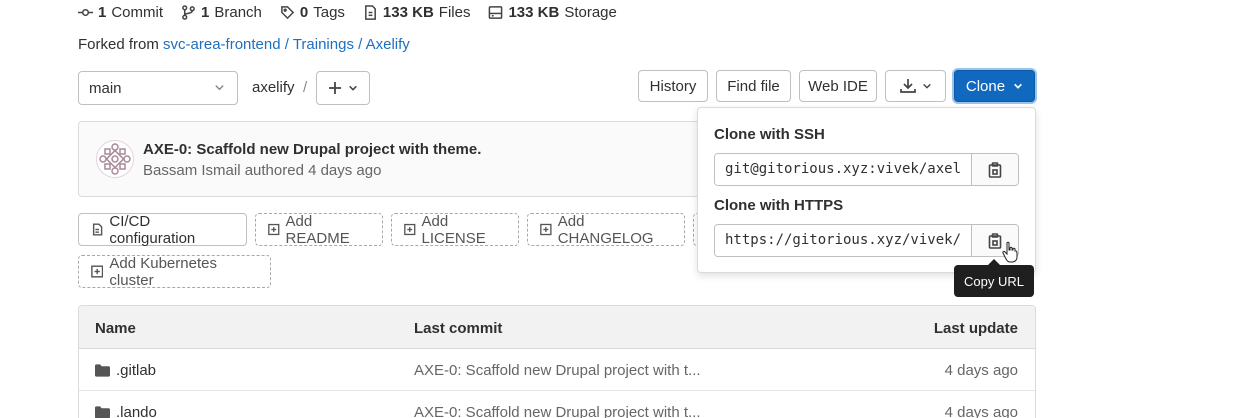 The width and height of the screenshot is (1251, 418). What do you see at coordinates (312, 12) in the screenshot?
I see `tags-stat: 0 Tags` at bounding box center [312, 12].